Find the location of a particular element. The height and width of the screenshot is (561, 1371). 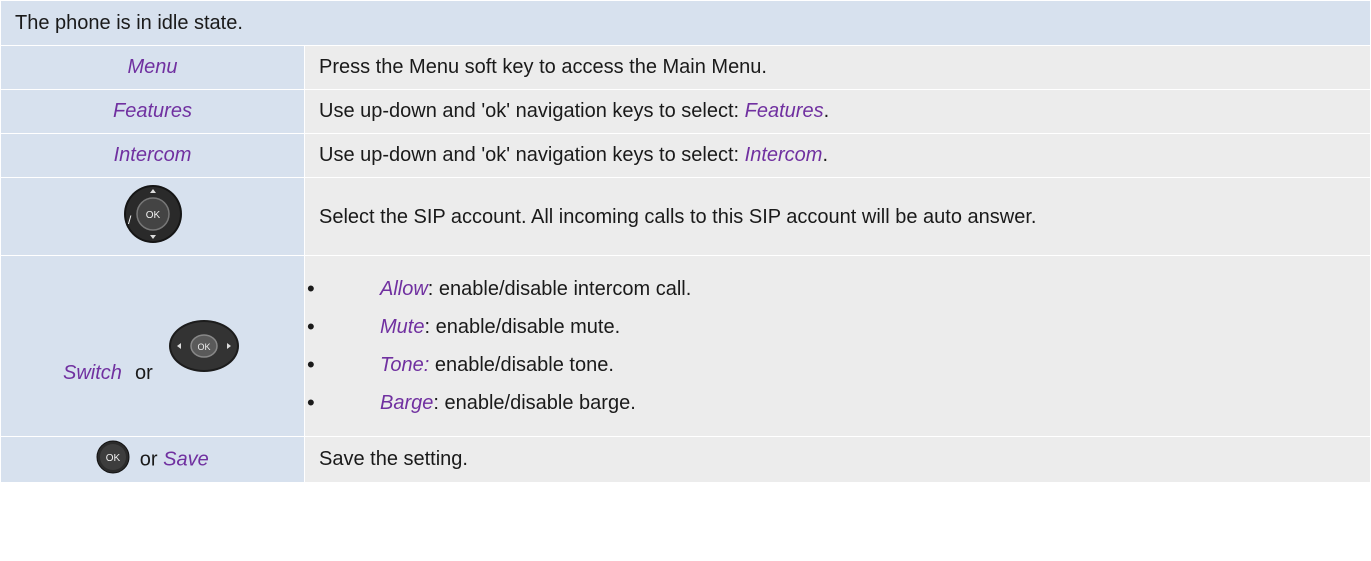

menu-softkey-label: Menu is located at coordinates (152, 67).